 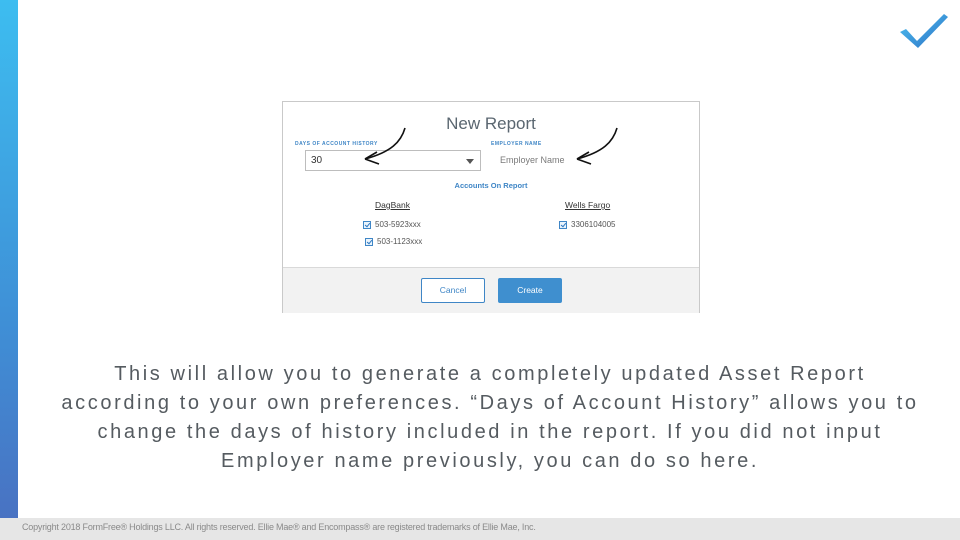 What do you see at coordinates (530, 290) in the screenshot?
I see `create-button: Create` at bounding box center [530, 290].